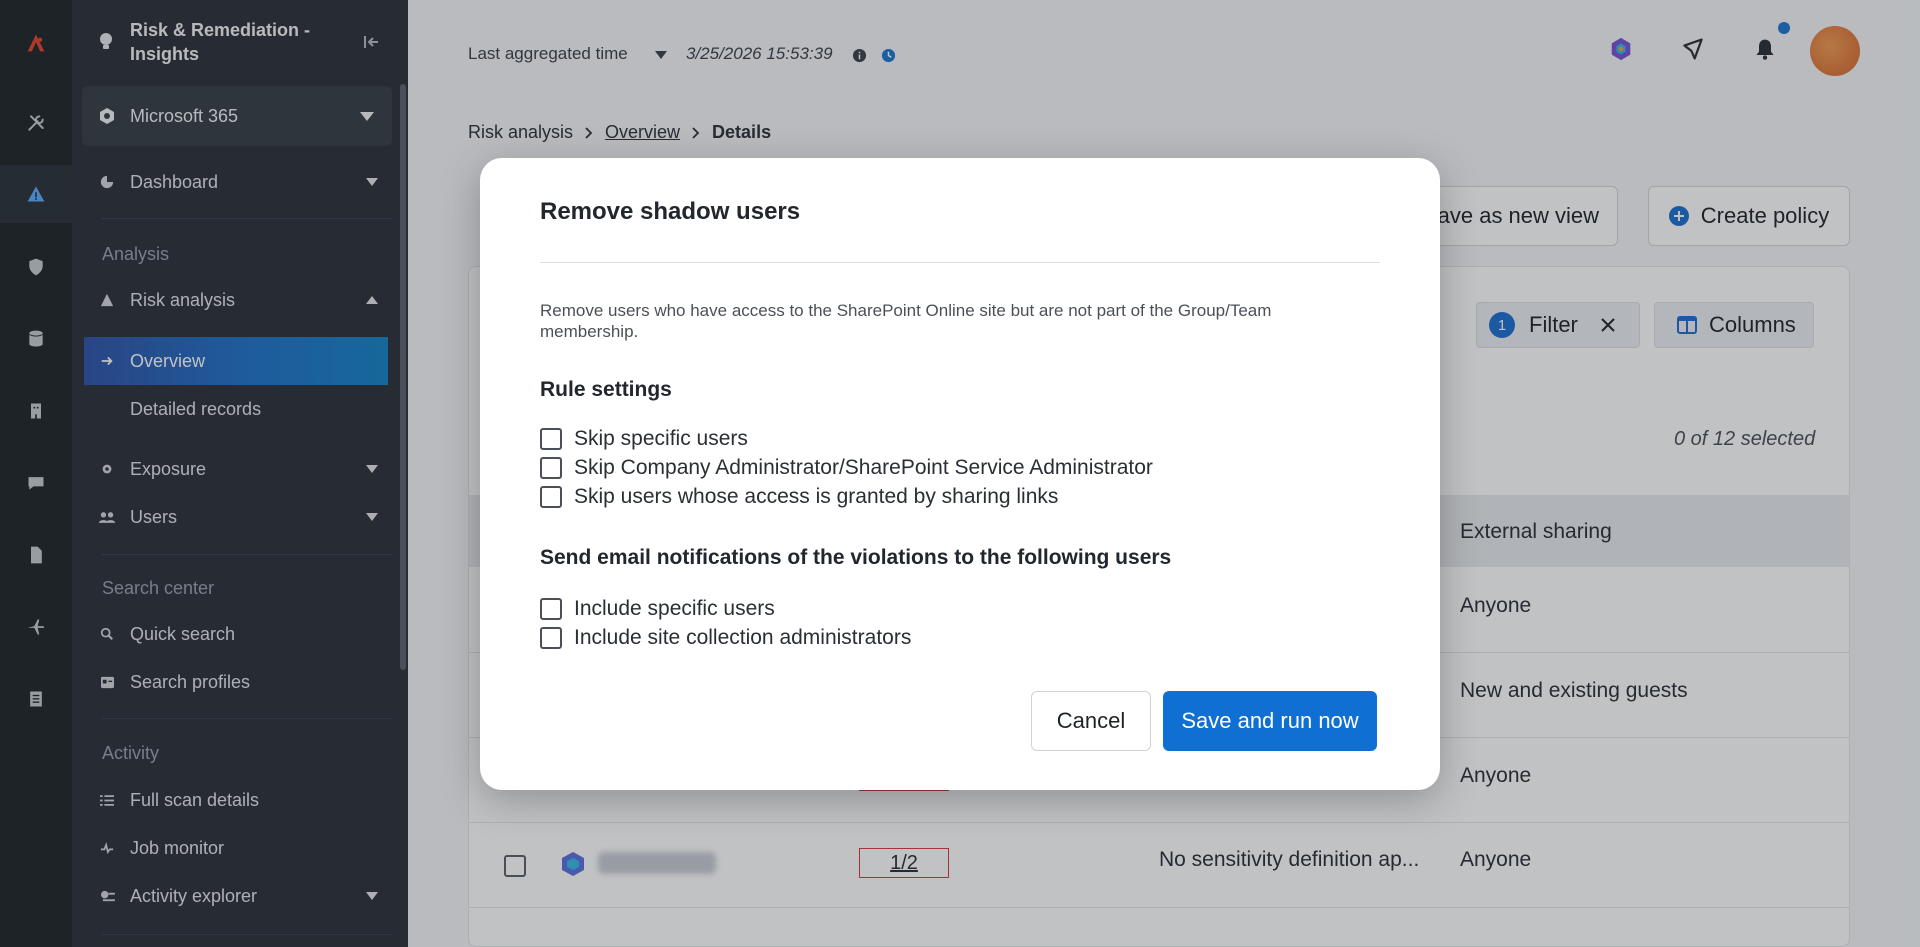 The height and width of the screenshot is (947, 1920). Describe the element at coordinates (674, 608) in the screenshot. I see `option-label: Include specific users` at that location.